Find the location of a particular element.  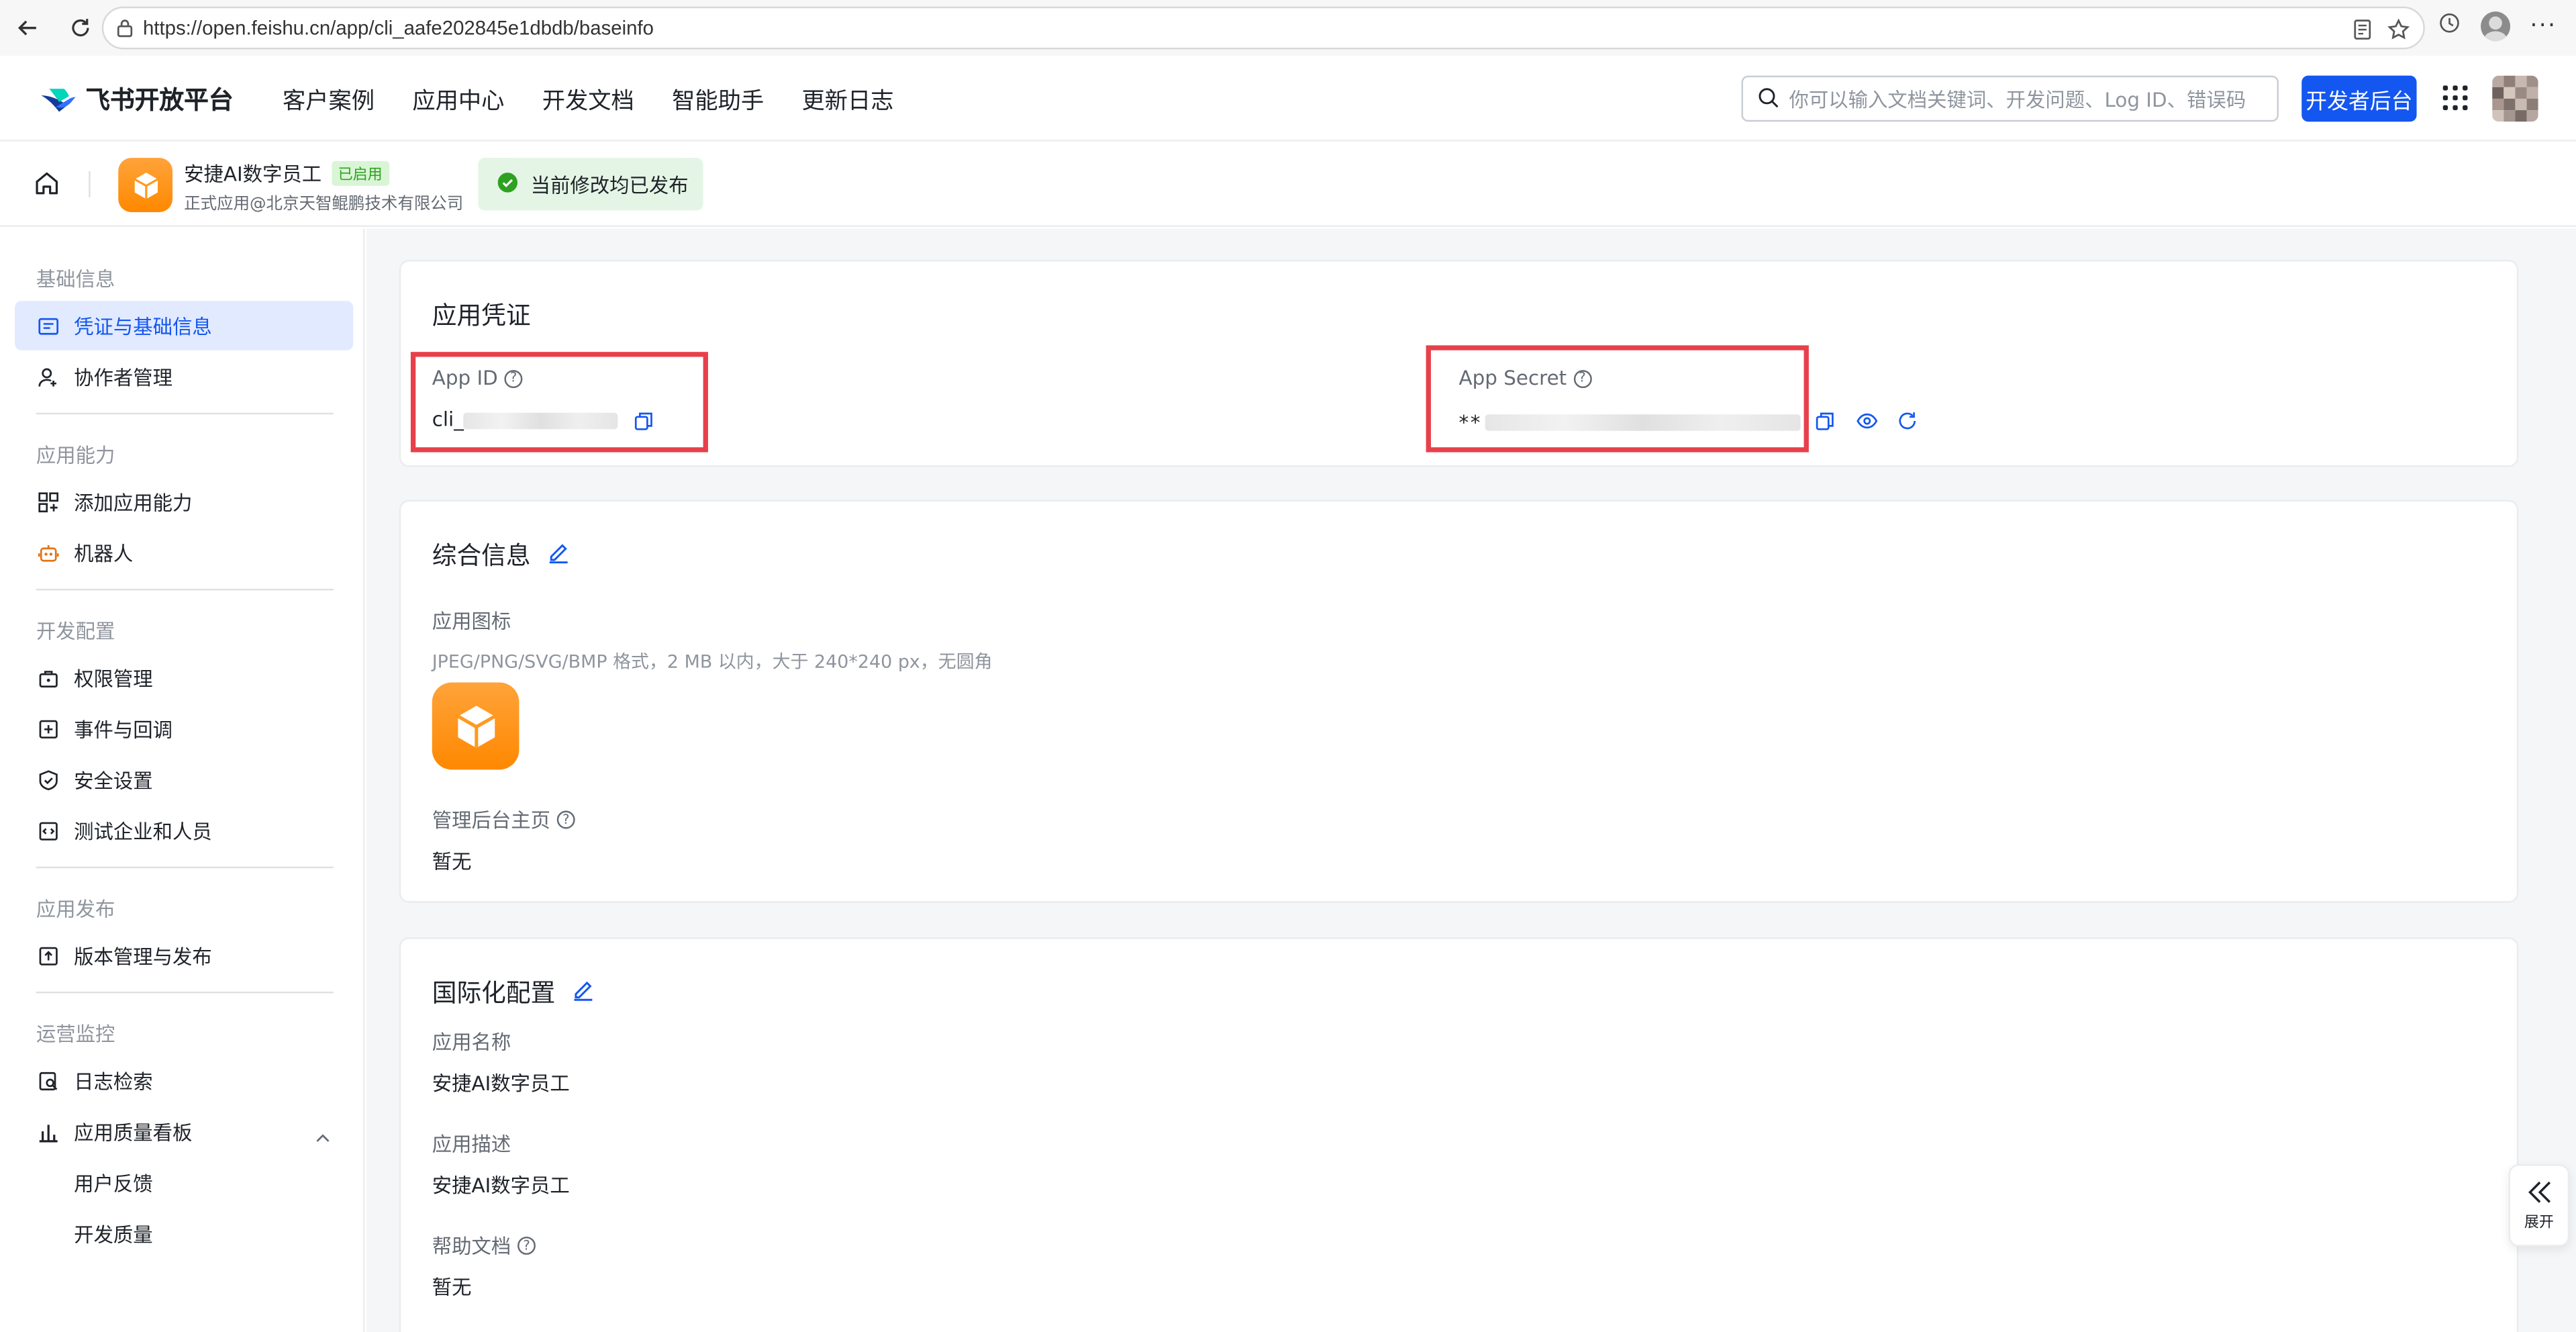

eye-icon is located at coordinates (1865, 421).